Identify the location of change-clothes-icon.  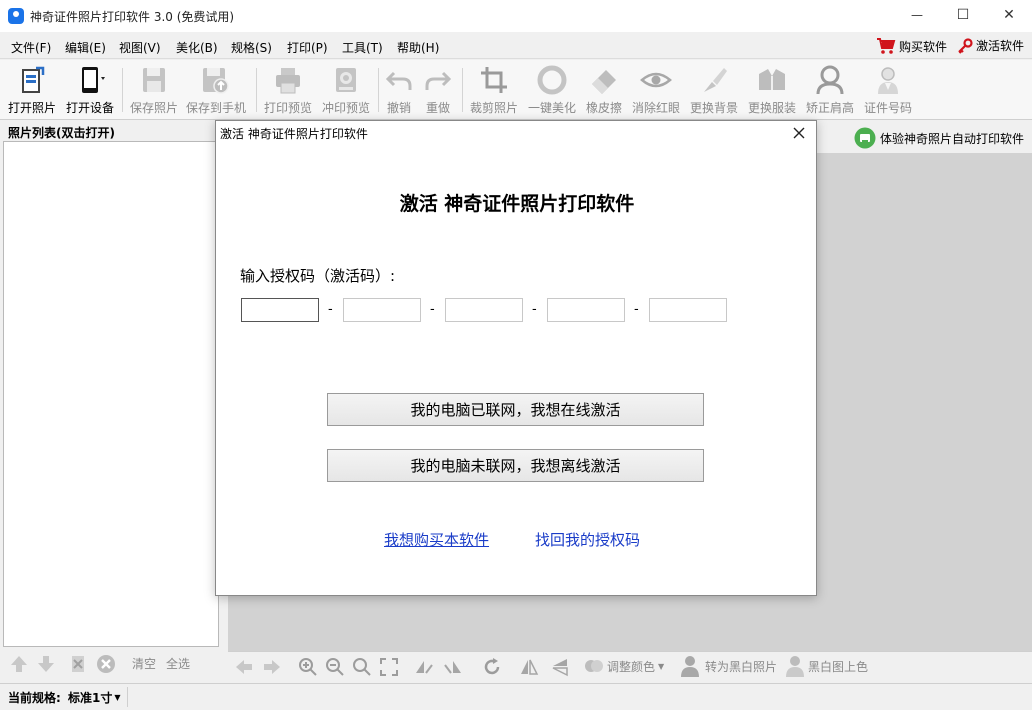
(772, 79).